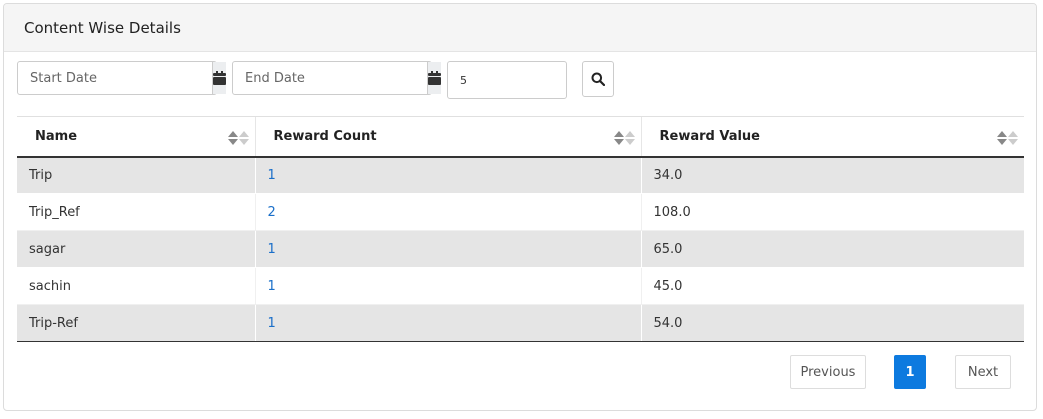  I want to click on table-header-row: Name Reward Count Reward Value, so click(520, 137).